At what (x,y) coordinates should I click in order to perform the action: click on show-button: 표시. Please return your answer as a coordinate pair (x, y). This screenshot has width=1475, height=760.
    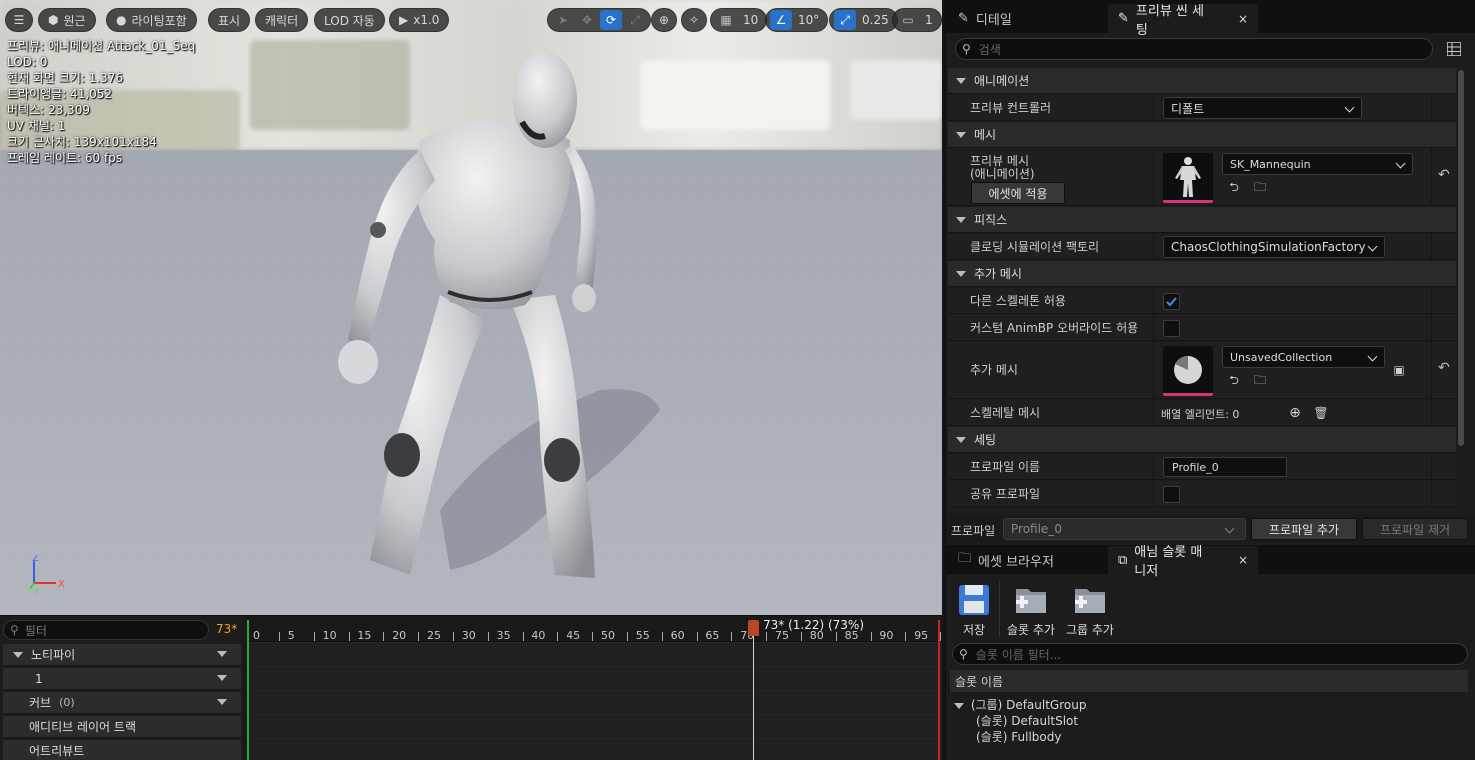
    Looking at the image, I should click on (229, 20).